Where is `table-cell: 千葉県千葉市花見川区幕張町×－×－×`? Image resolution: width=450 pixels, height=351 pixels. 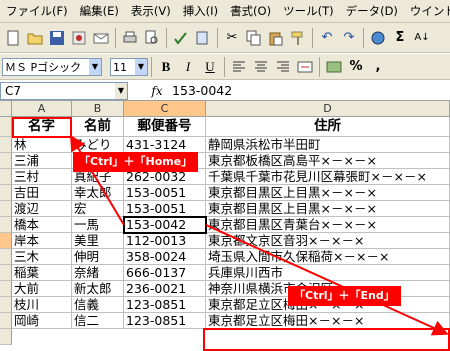
table-cell: 千葉県千葉市花見川区幕張町×－×－× is located at coordinates (328, 177).